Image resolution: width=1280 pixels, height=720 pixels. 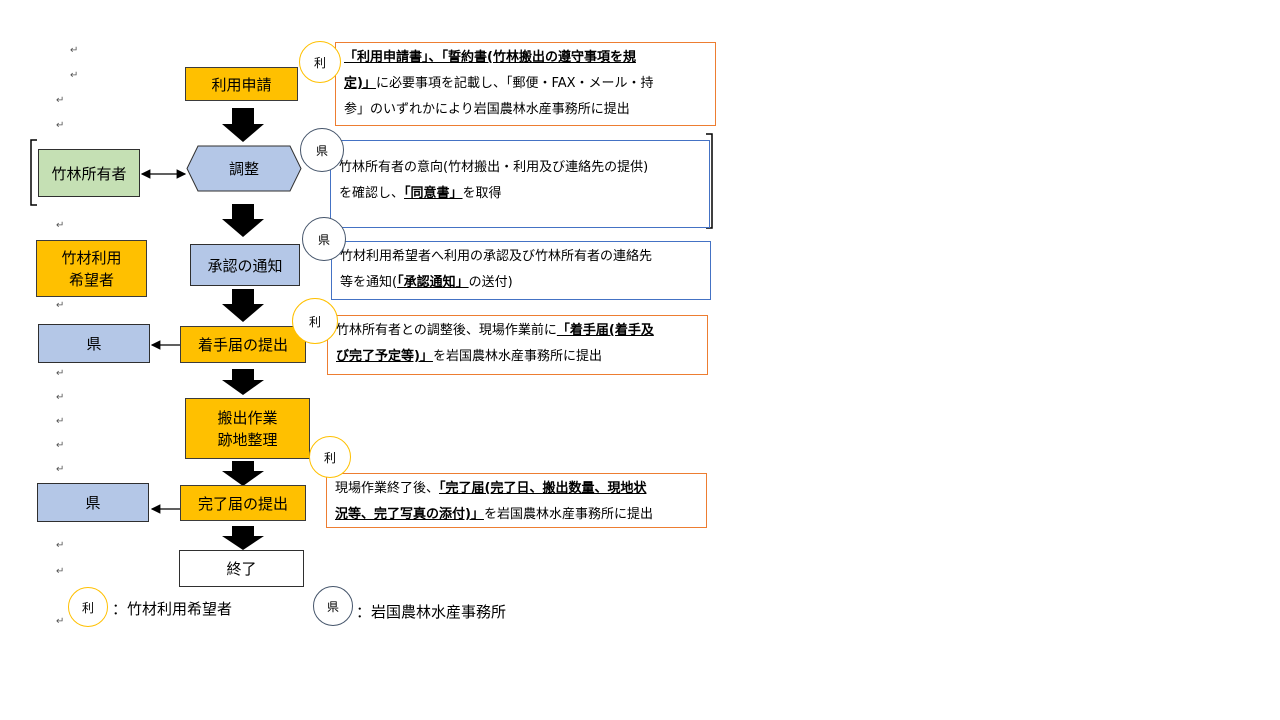 What do you see at coordinates (247, 417) in the screenshot?
I see `step-work-line1: 搬出作業` at bounding box center [247, 417].